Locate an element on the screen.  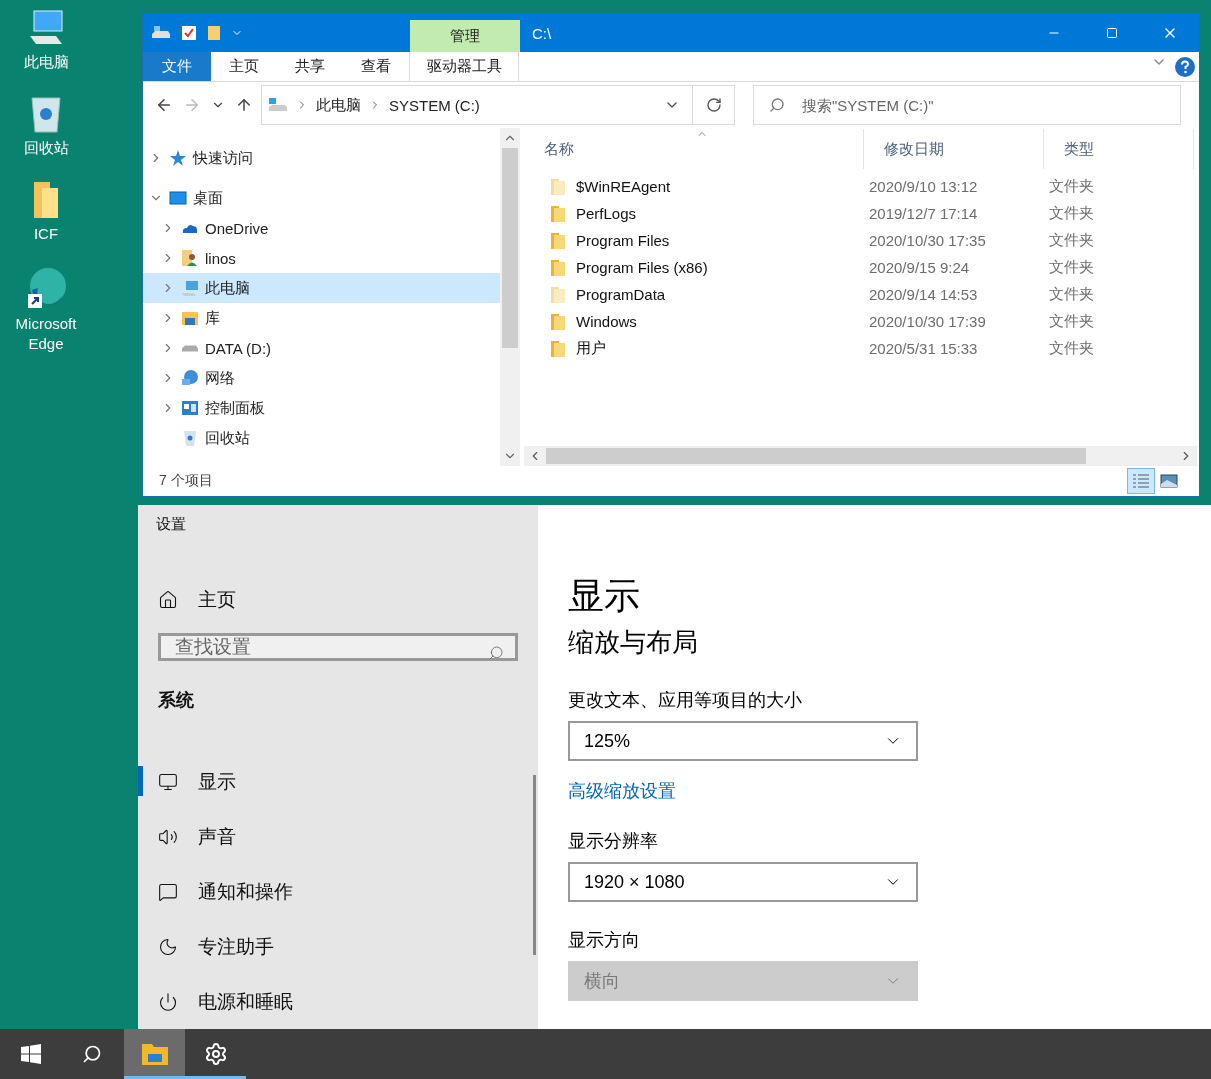
refresh-button is located at coordinates (714, 105).